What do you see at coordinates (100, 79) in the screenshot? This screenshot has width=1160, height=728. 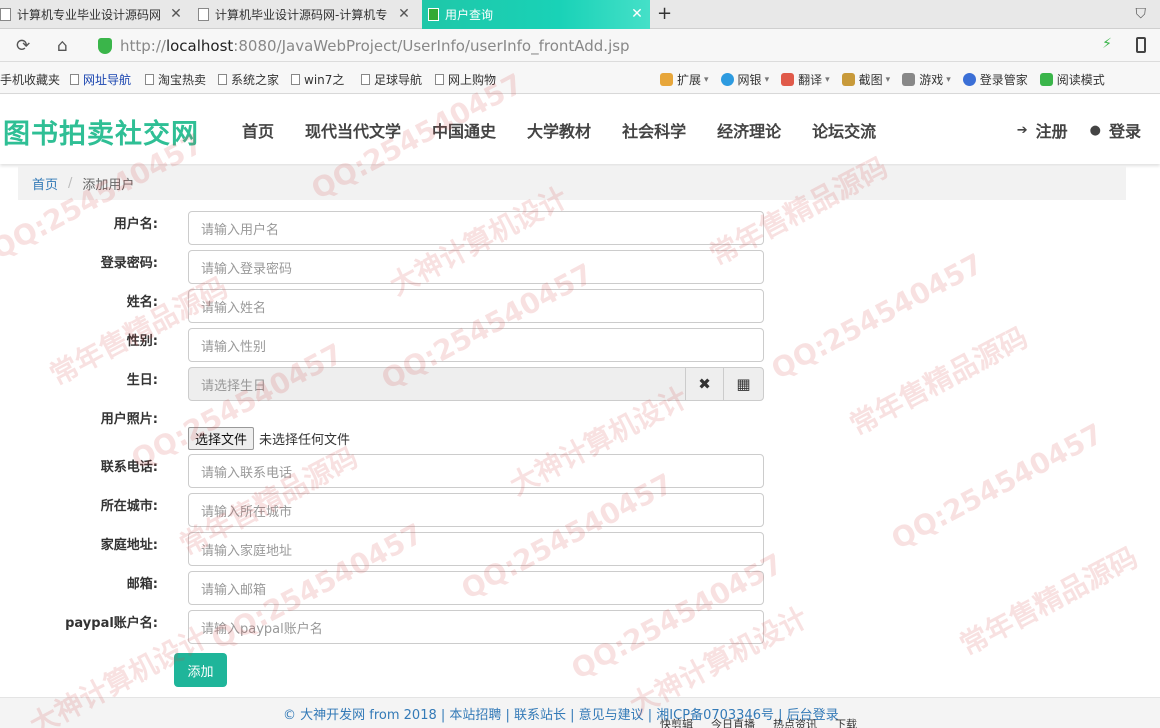 I see `bookmark-nav: 网址导航` at bounding box center [100, 79].